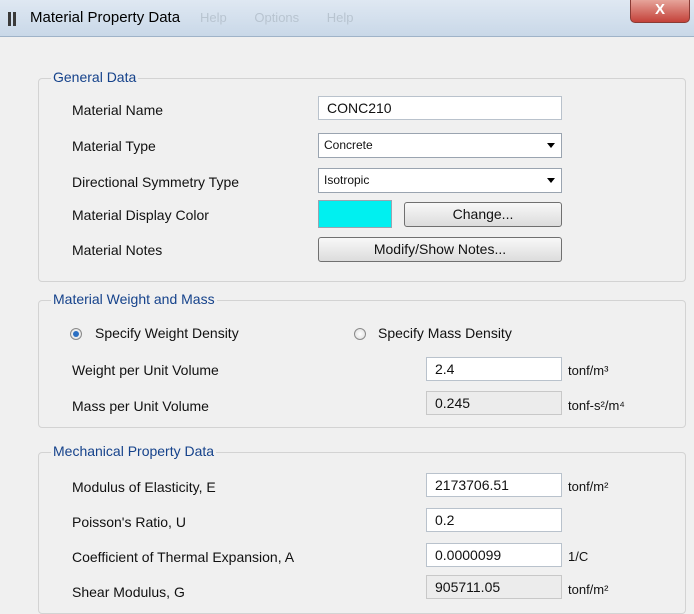 This screenshot has height=614, width=694. What do you see at coordinates (183, 557) in the screenshot?
I see `thermal-expansion-label: Coefficient of Thermal Expansion, A` at bounding box center [183, 557].